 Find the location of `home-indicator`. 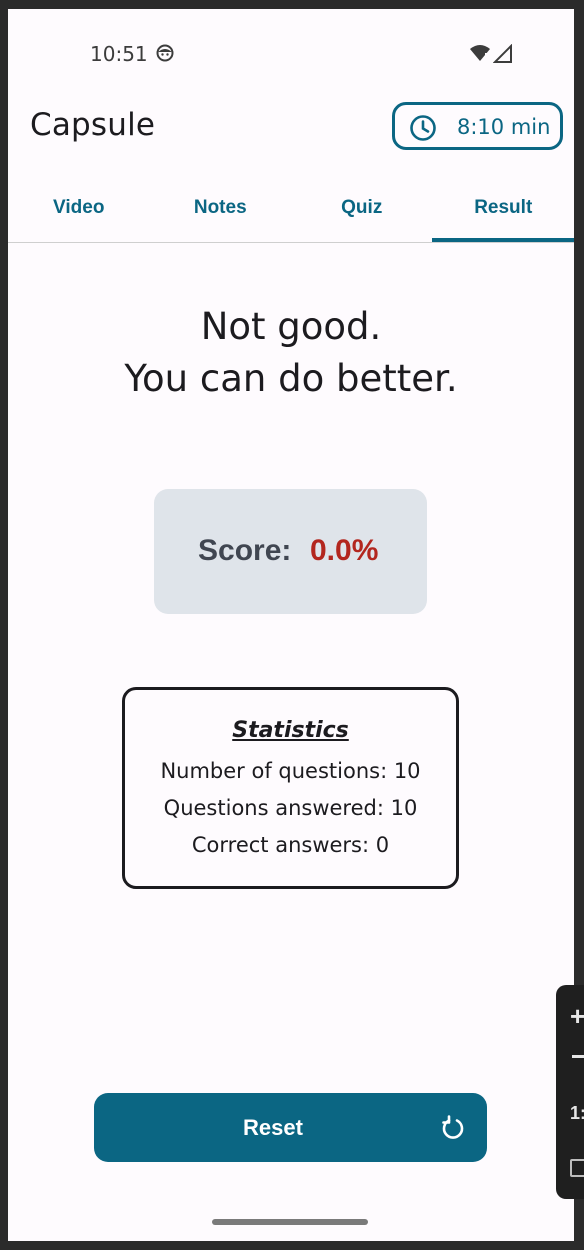

home-indicator is located at coordinates (290, 1222).